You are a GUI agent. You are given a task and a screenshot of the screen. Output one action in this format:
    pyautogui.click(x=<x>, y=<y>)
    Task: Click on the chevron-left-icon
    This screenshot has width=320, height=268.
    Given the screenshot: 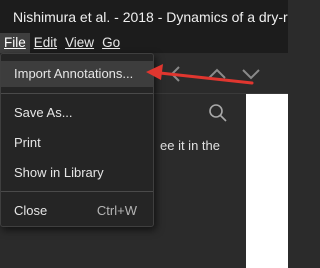 What is the action you would take?
    pyautogui.click(x=176, y=74)
    